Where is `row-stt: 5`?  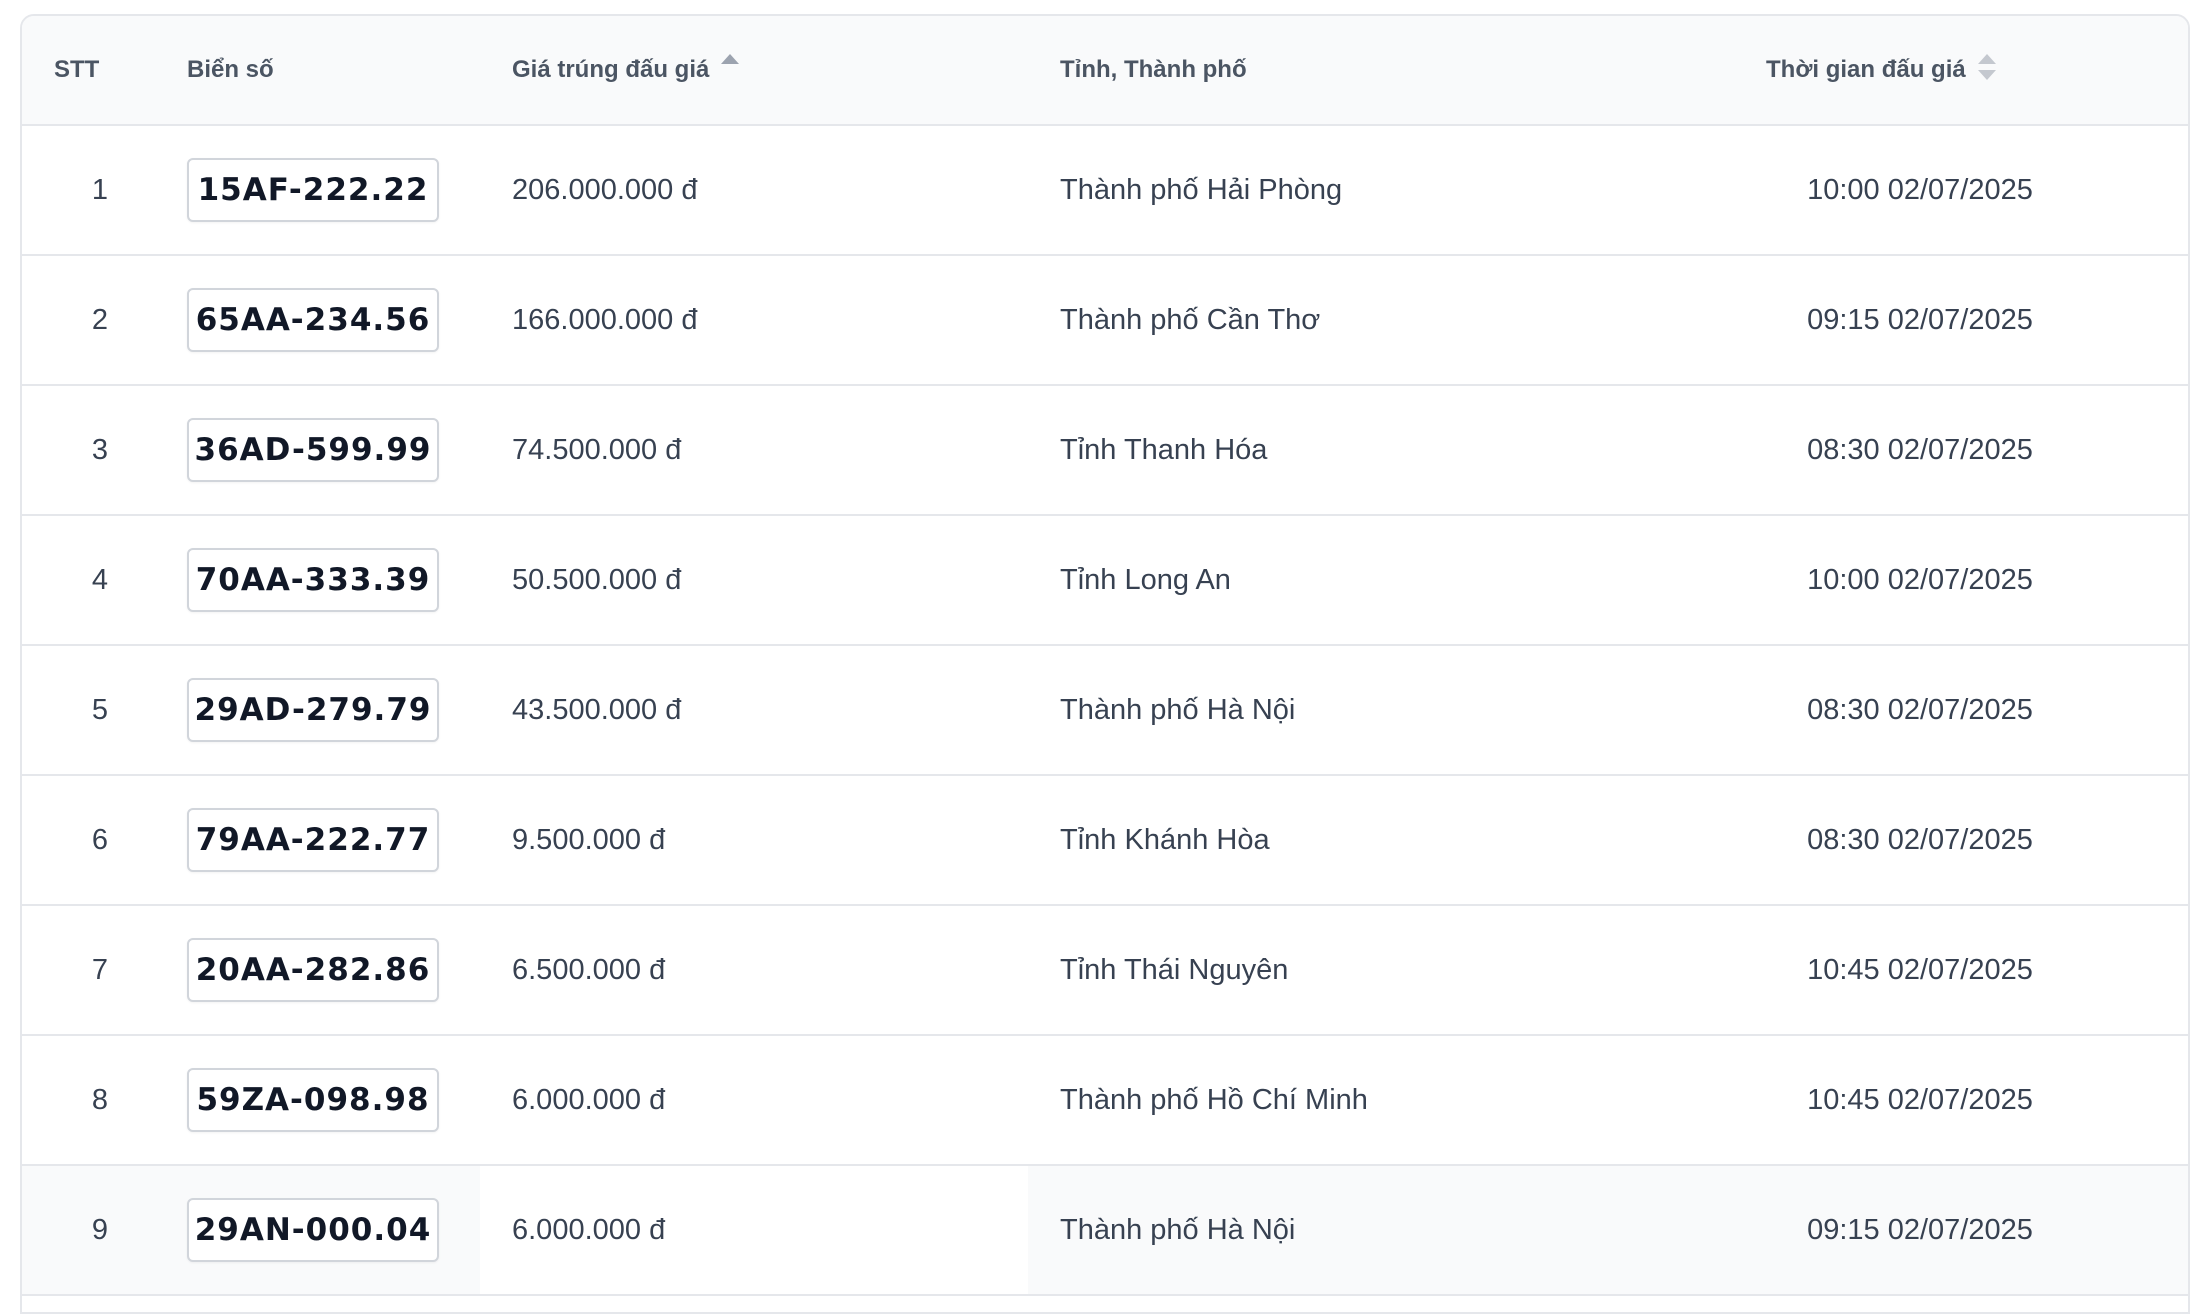 row-stt: 5 is located at coordinates (100, 710).